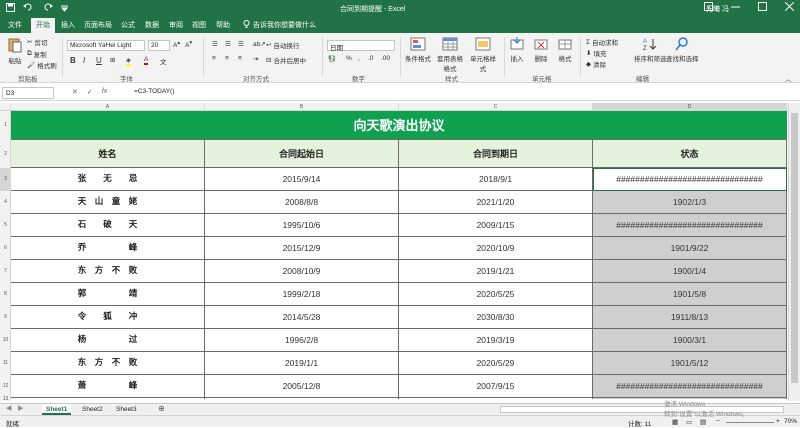 The height and width of the screenshot is (428, 800). What do you see at coordinates (152, 25) in the screenshot?
I see `tab-data: 数据` at bounding box center [152, 25].